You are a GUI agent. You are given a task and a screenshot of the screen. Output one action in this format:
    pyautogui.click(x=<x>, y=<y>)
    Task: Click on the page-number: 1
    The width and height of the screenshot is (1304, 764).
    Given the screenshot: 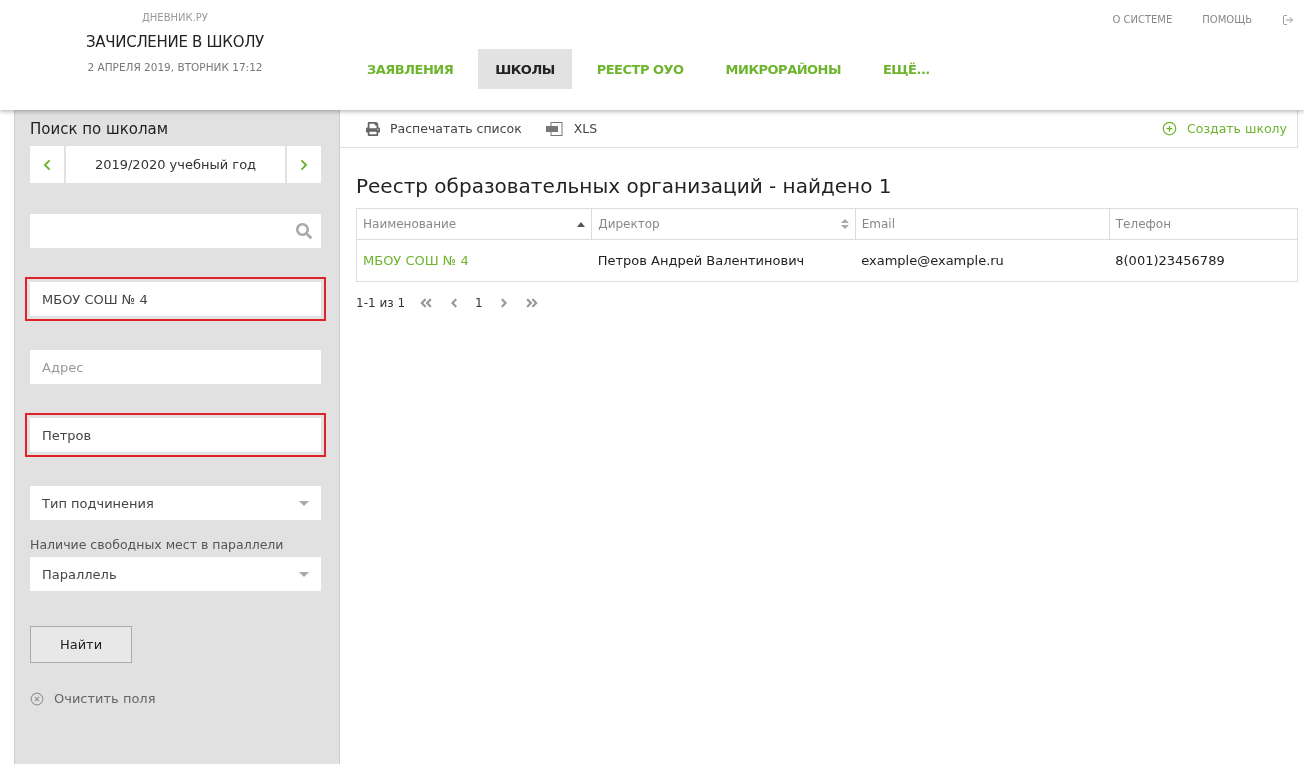 What is the action you would take?
    pyautogui.click(x=479, y=303)
    